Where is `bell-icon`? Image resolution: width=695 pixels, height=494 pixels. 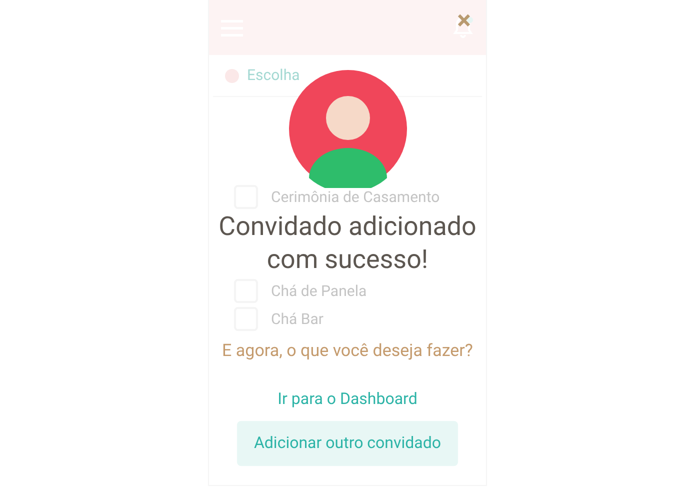
bell-icon is located at coordinates (463, 28).